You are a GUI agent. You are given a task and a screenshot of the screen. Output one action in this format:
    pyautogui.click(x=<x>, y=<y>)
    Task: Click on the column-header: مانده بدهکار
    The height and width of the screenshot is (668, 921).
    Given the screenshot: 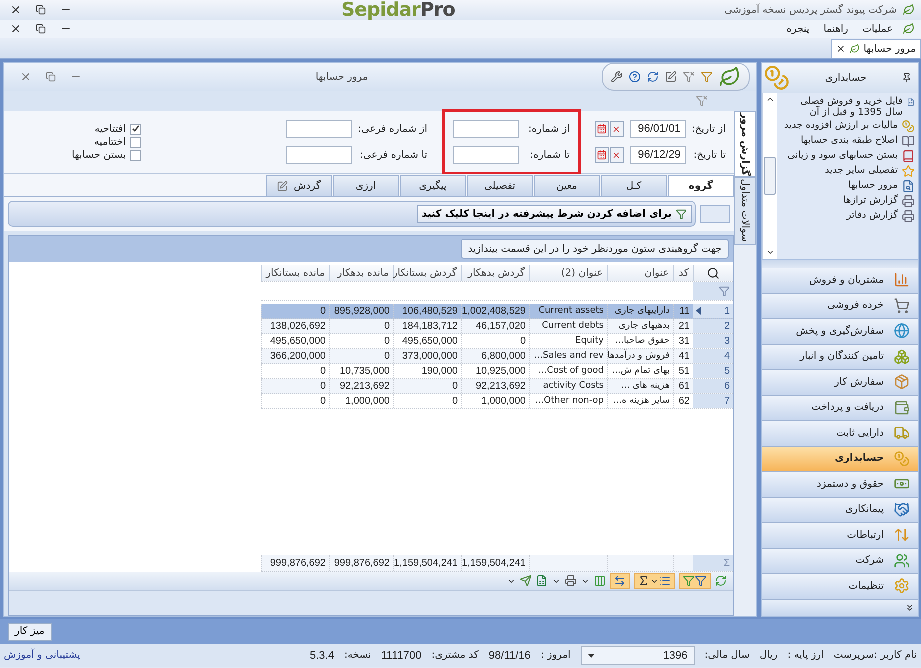 What is the action you would take?
    pyautogui.click(x=361, y=273)
    